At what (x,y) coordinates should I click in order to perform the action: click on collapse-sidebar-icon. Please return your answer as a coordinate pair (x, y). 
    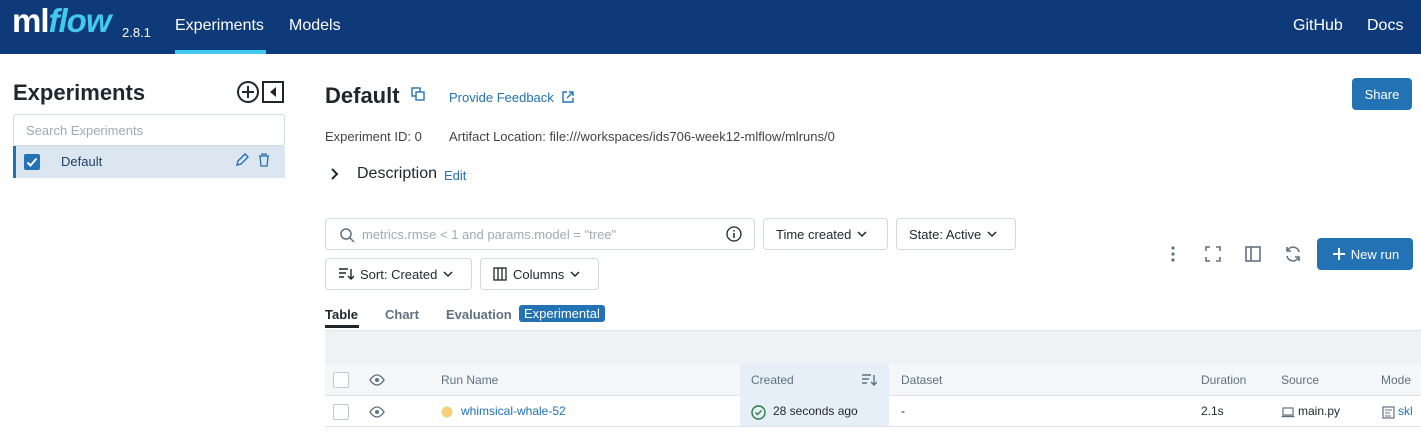
    Looking at the image, I should click on (273, 92).